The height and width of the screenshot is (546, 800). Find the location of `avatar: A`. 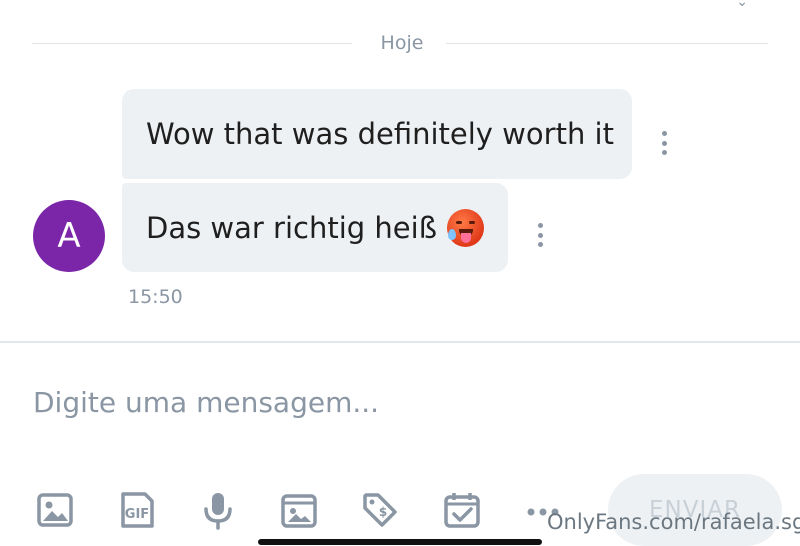

avatar: A is located at coordinates (69, 236).